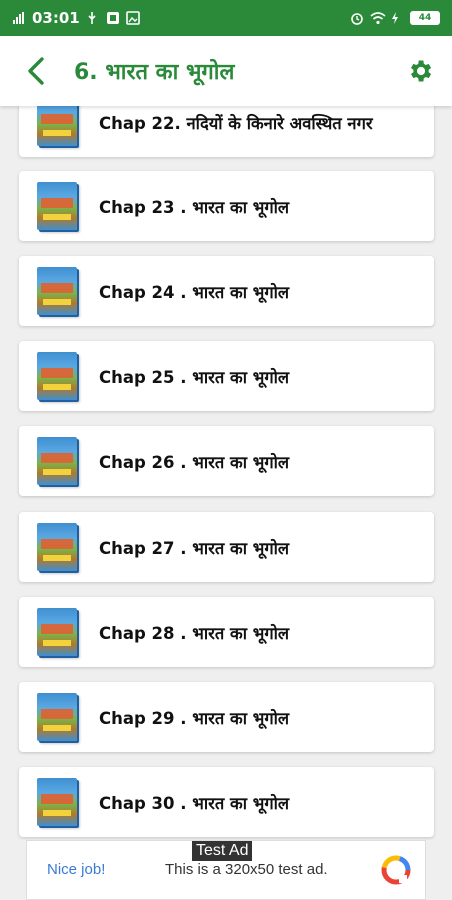 Image resolution: width=452 pixels, height=900 pixels. I want to click on list-item: Chap 26 . भारत का भूगोल, so click(226, 461).